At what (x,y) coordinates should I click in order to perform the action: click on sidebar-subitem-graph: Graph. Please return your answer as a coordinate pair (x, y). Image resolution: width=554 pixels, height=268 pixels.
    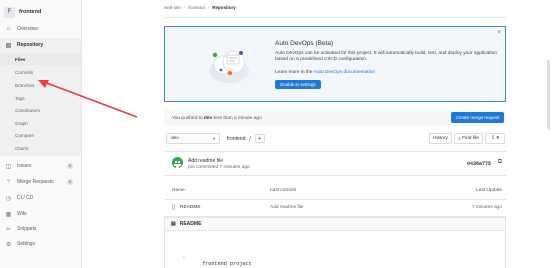
    Looking at the image, I should click on (40, 123).